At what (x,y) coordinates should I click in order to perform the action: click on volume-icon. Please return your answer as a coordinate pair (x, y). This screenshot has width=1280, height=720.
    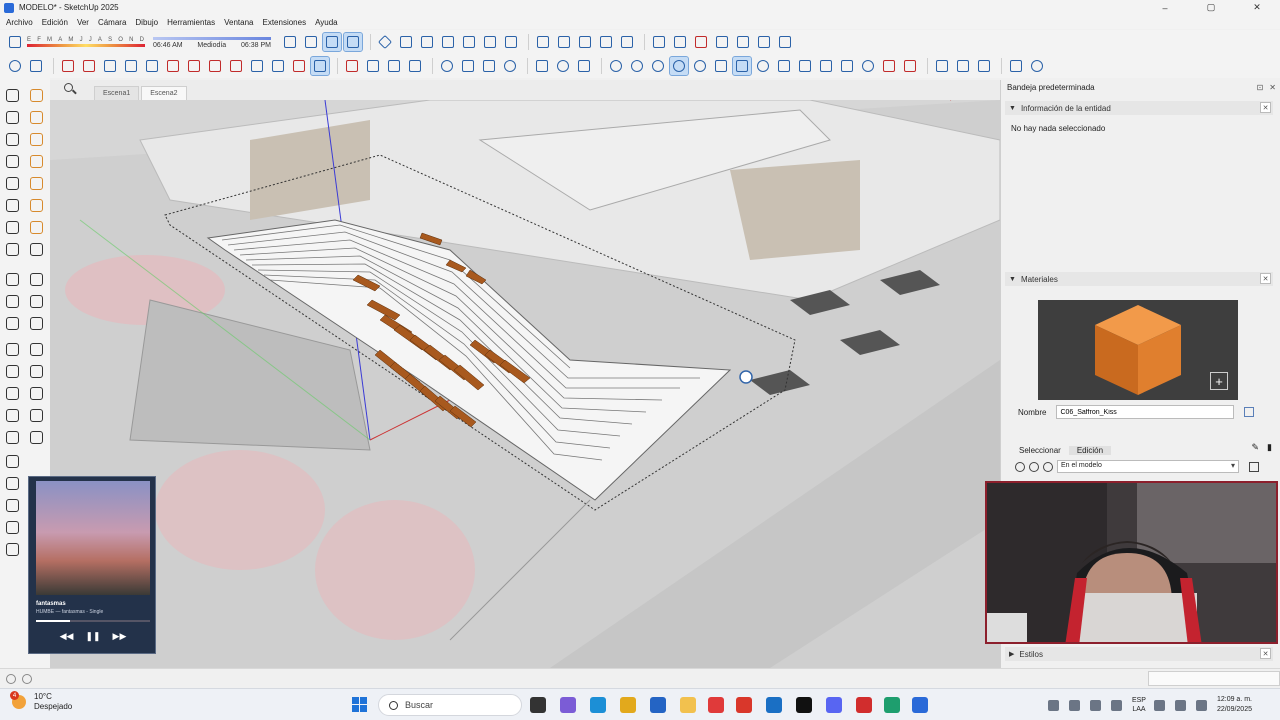
    Looking at the image, I should click on (1159, 705).